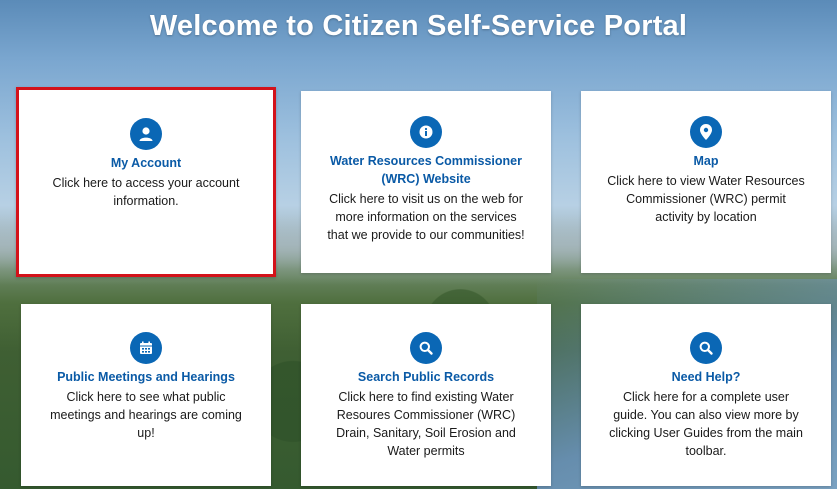 The height and width of the screenshot is (489, 837). What do you see at coordinates (706, 377) in the screenshot?
I see `card-title: Need Help?` at bounding box center [706, 377].